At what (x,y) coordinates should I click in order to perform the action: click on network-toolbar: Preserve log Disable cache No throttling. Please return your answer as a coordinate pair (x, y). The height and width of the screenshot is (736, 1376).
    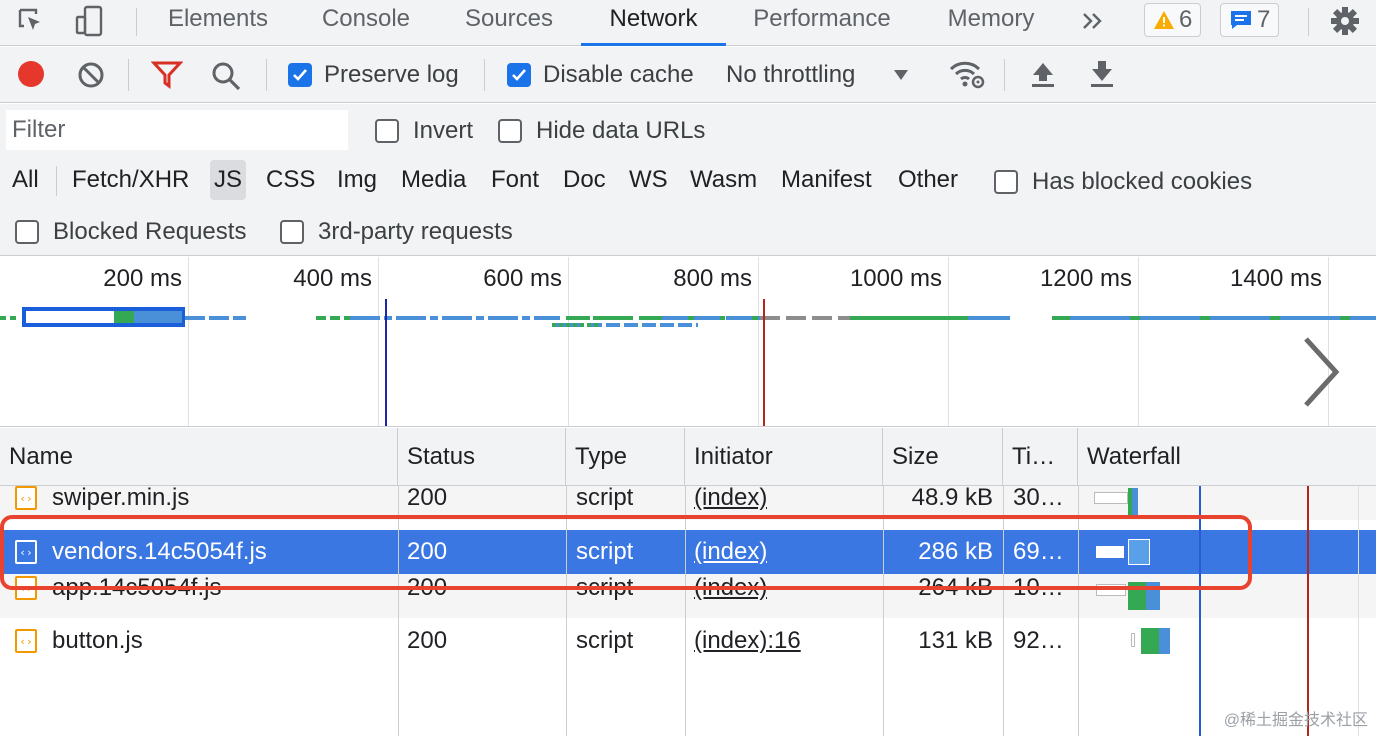
    Looking at the image, I should click on (688, 75).